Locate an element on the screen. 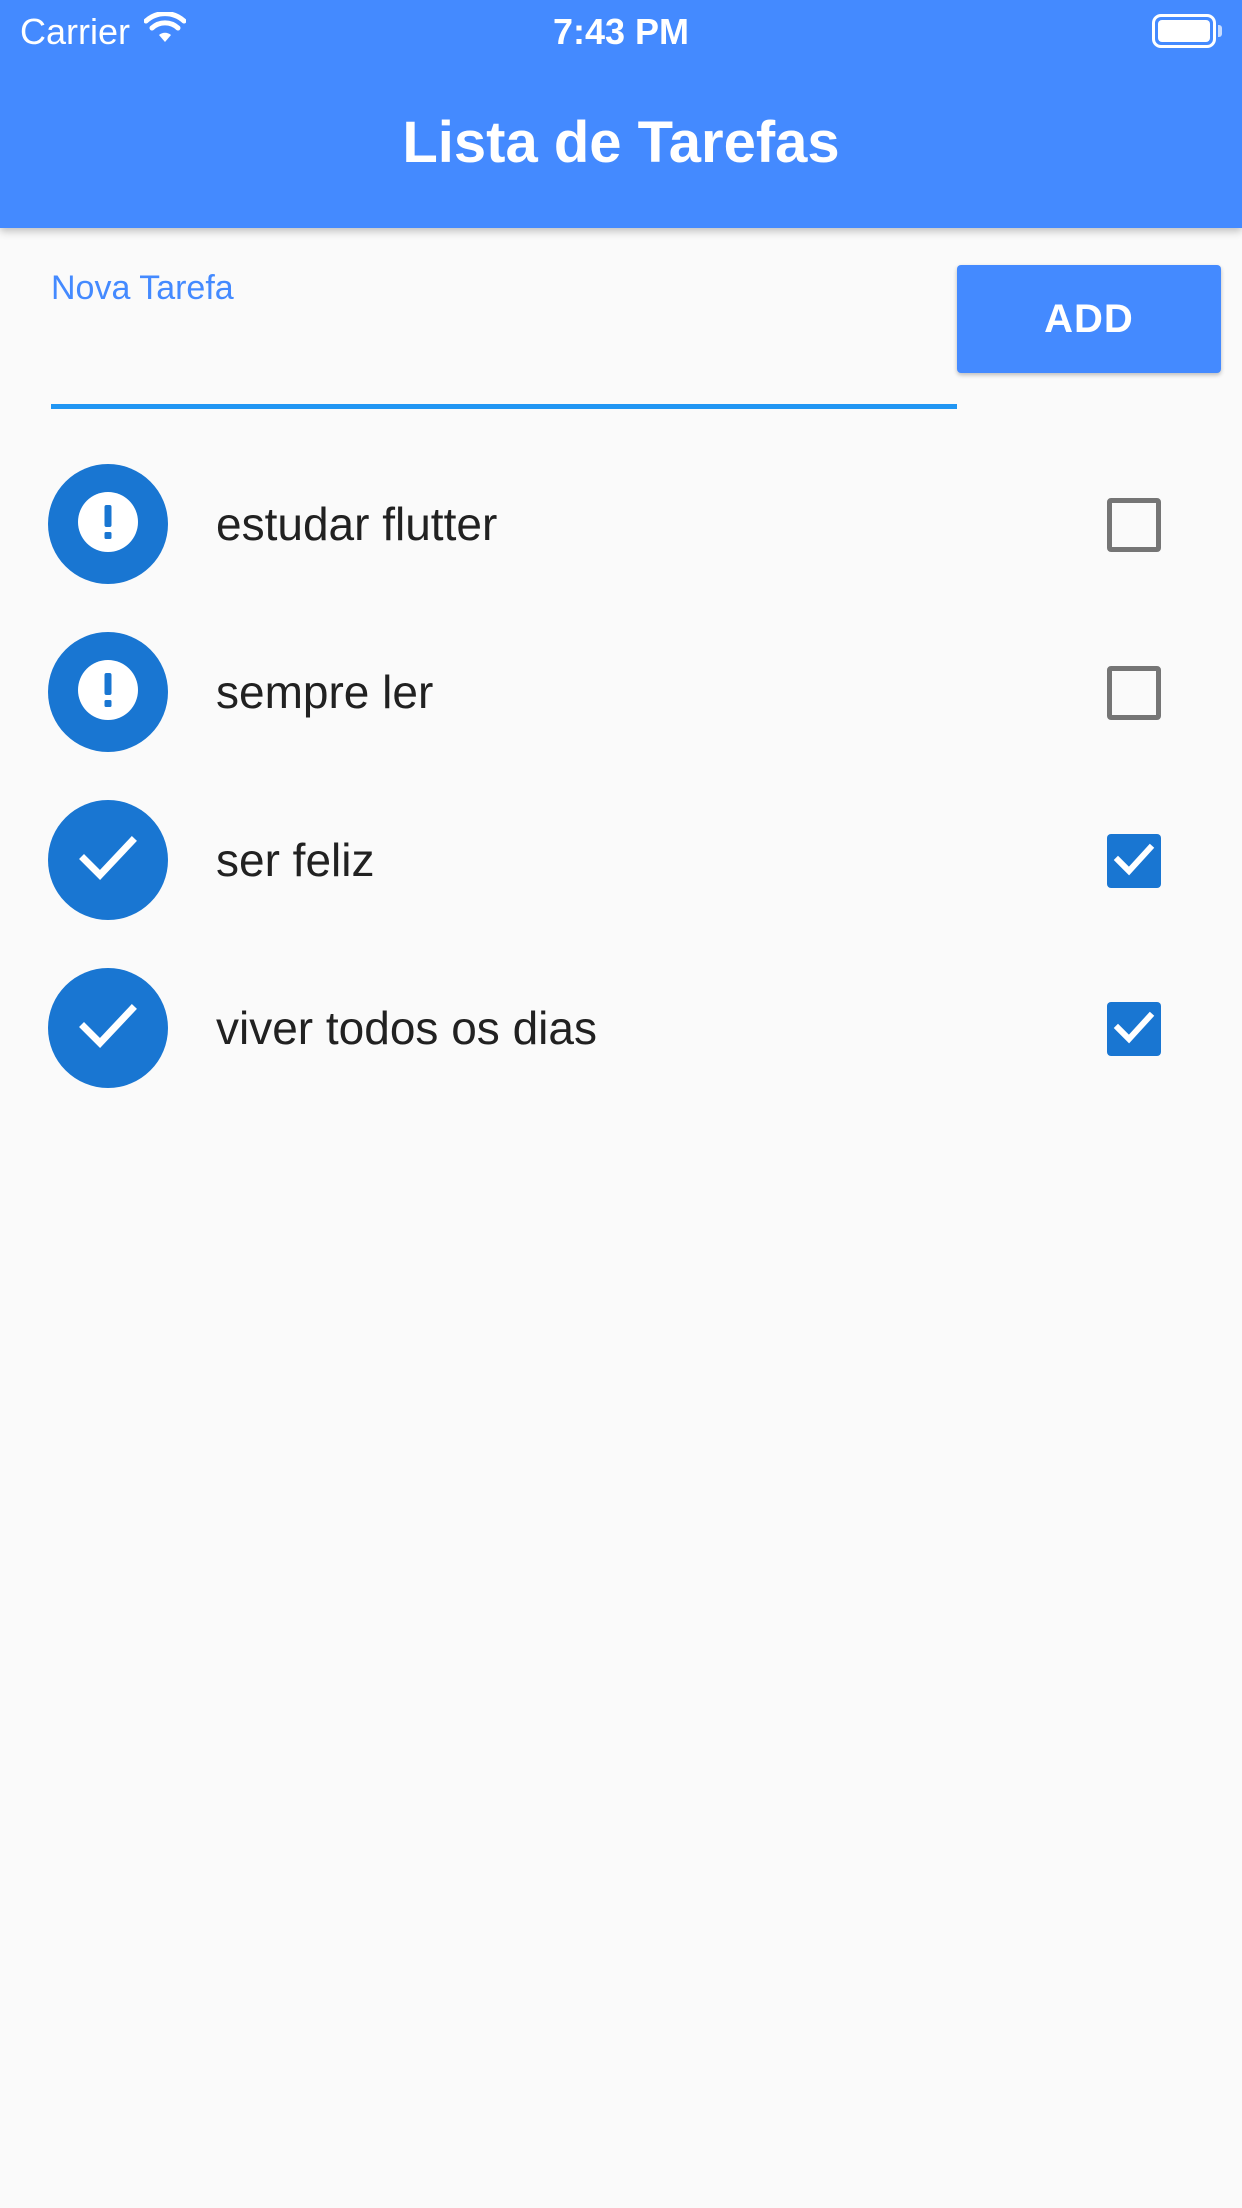  list-item: sempre ler is located at coordinates (621, 692).